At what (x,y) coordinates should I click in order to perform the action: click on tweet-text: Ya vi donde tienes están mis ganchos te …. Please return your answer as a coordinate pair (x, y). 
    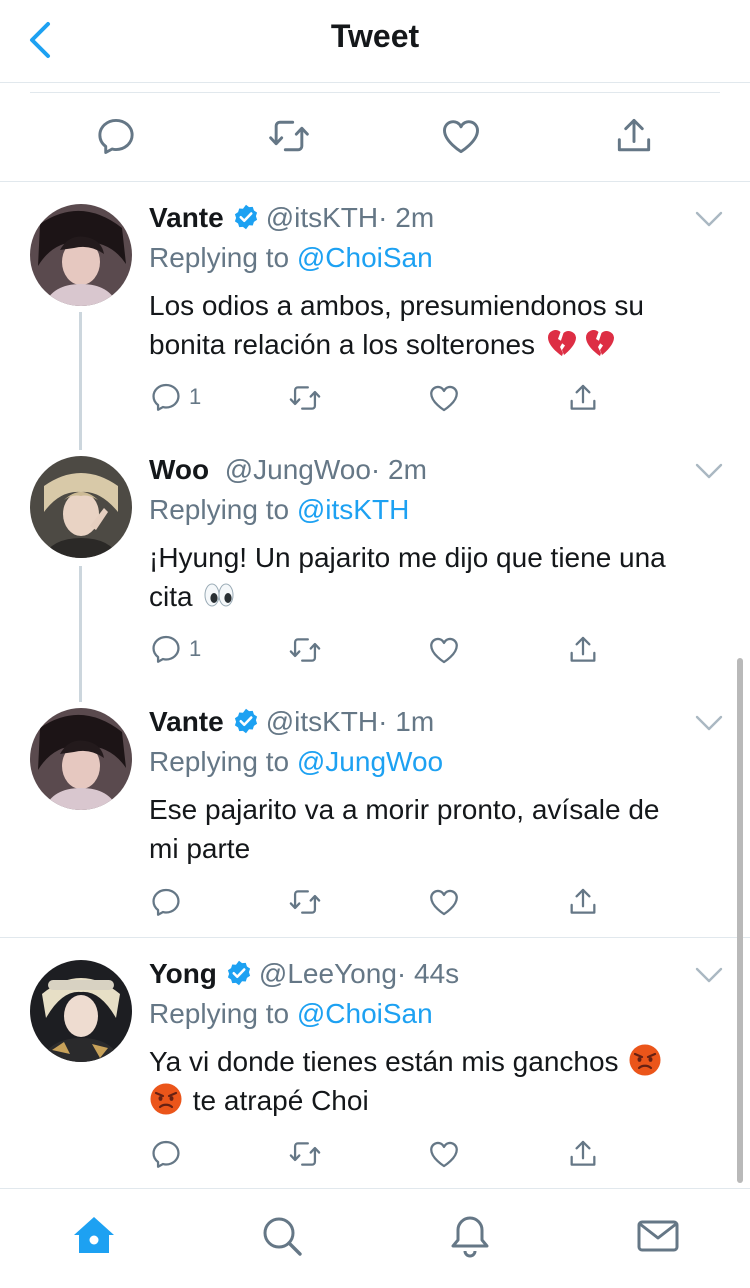
    Looking at the image, I should click on (436, 1081).